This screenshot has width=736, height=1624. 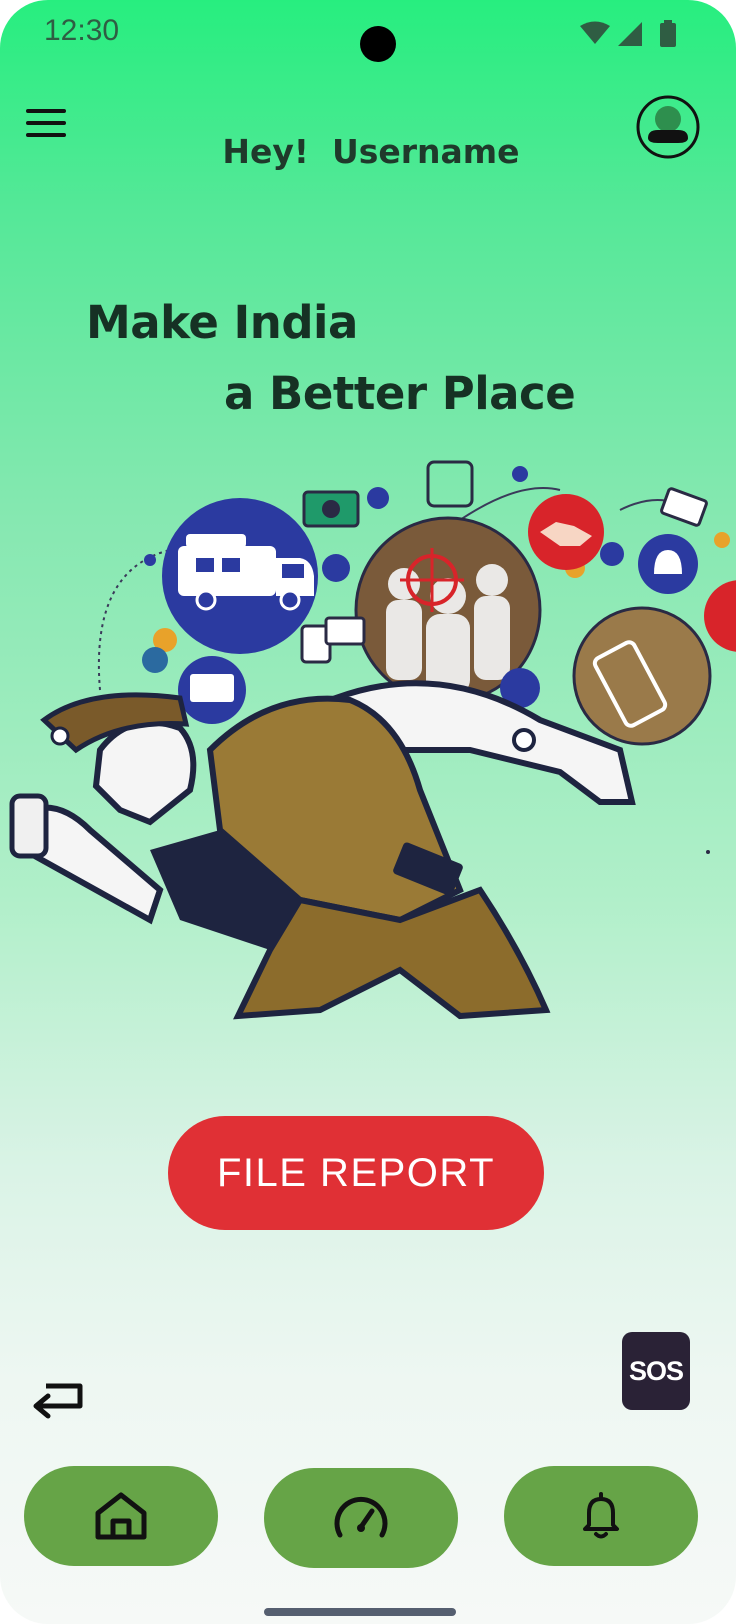 What do you see at coordinates (668, 127) in the screenshot?
I see `user-avatar-icon` at bounding box center [668, 127].